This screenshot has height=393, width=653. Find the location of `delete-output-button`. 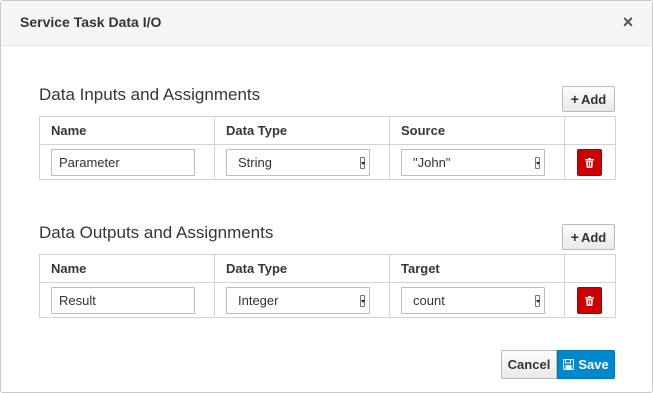

delete-output-button is located at coordinates (589, 300).